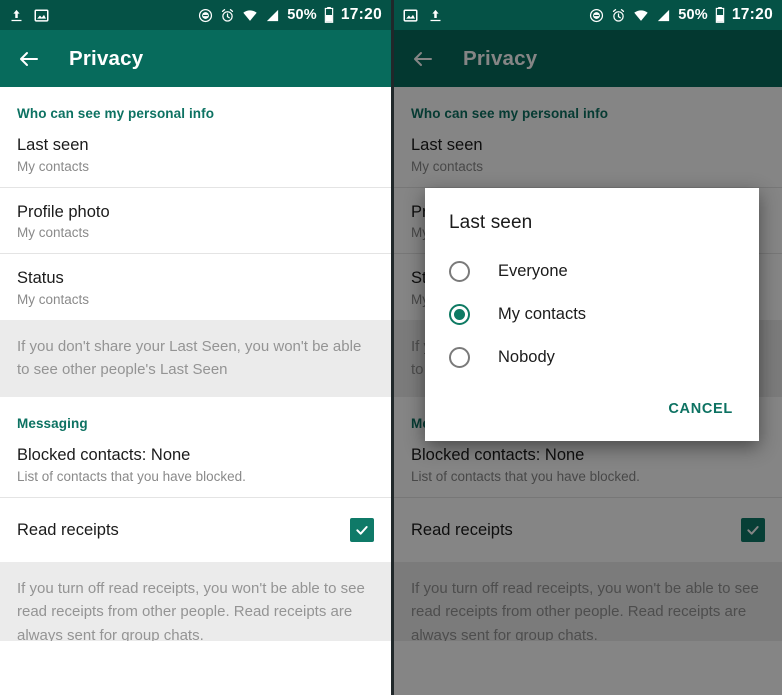 This screenshot has height=695, width=782. What do you see at coordinates (195, 530) in the screenshot?
I see `row-read-receipts: Read receipts` at bounding box center [195, 530].